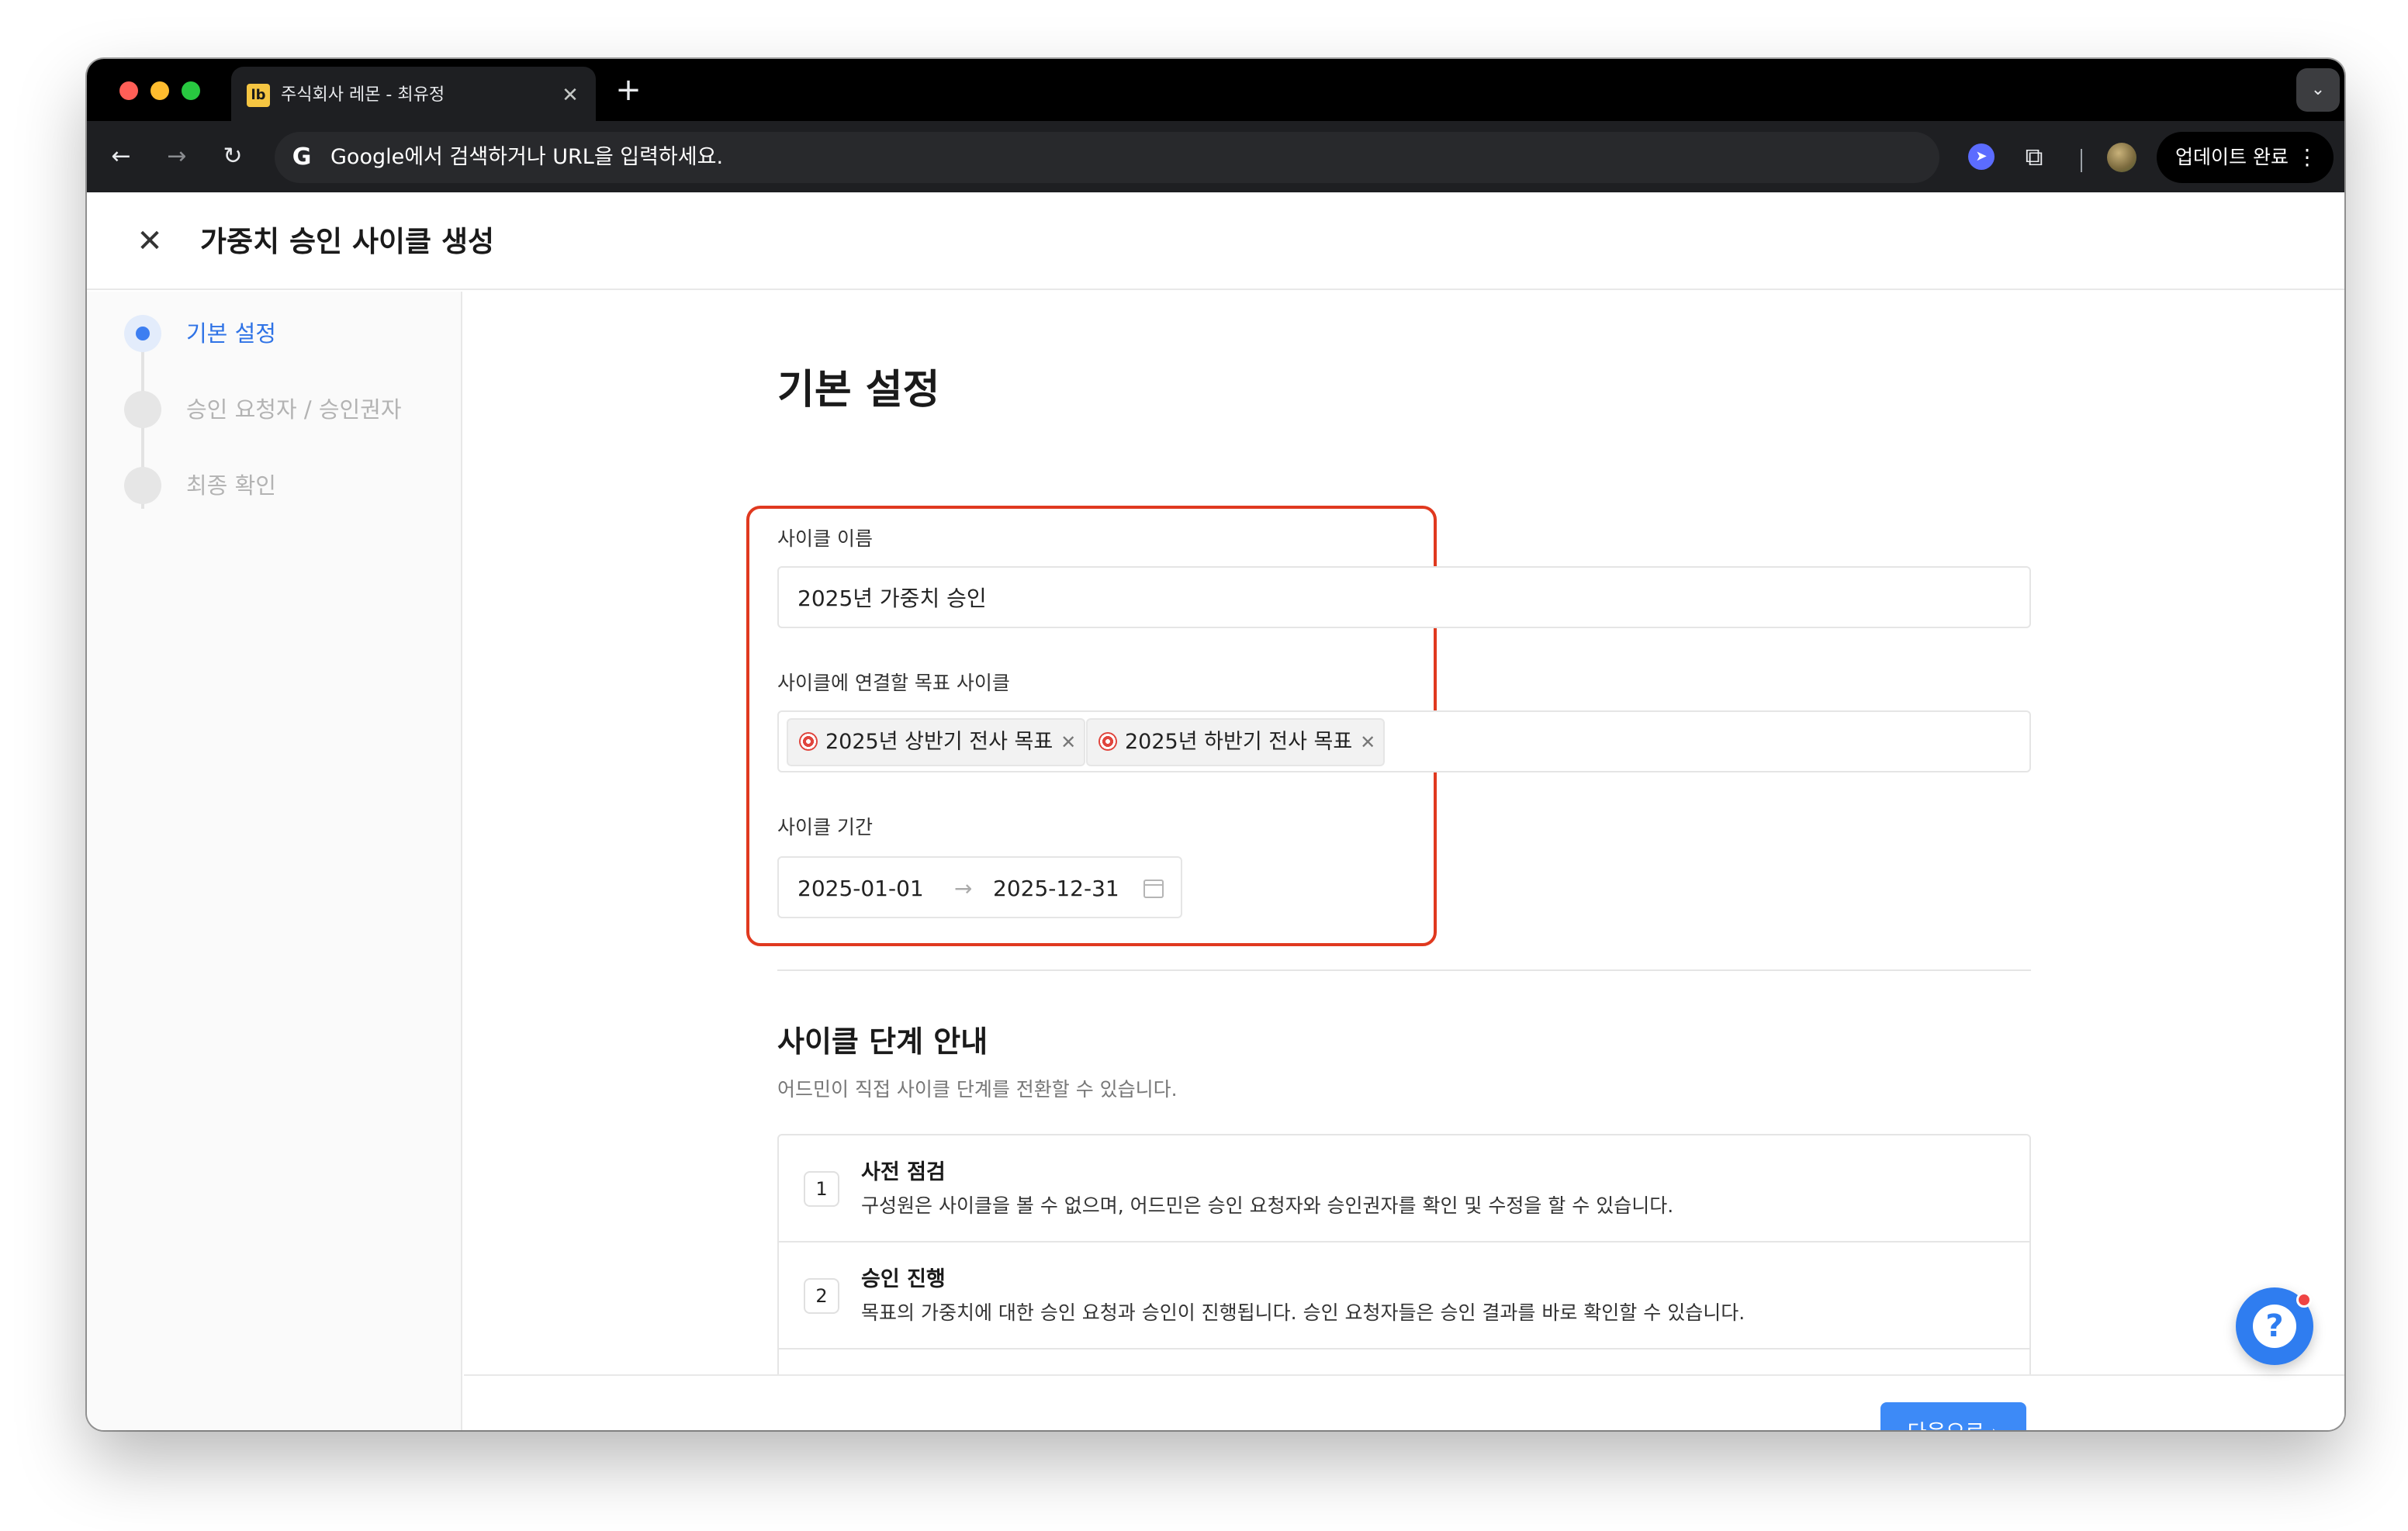 This screenshot has width=2408, height=1531. What do you see at coordinates (825, 538) in the screenshot?
I see `cycle-name-label: 사이클 이름` at bounding box center [825, 538].